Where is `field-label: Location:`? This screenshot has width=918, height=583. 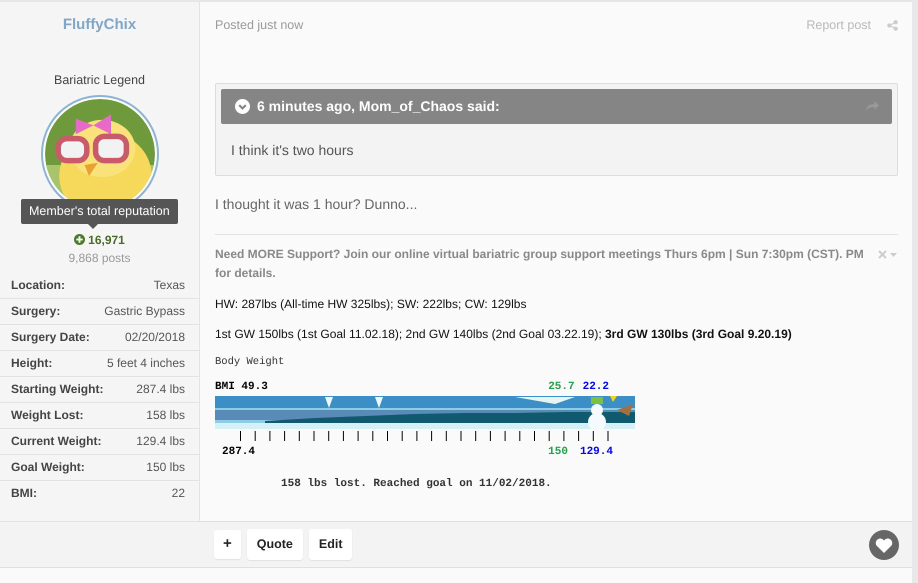
field-label: Location: is located at coordinates (38, 285).